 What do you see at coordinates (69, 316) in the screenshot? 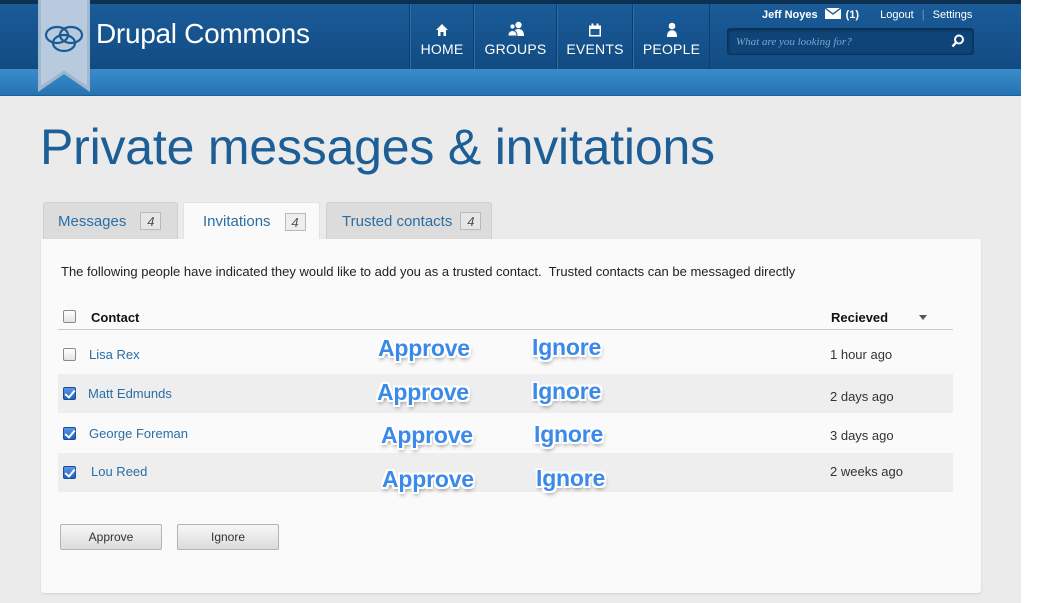
I see `select-all-checkbox` at bounding box center [69, 316].